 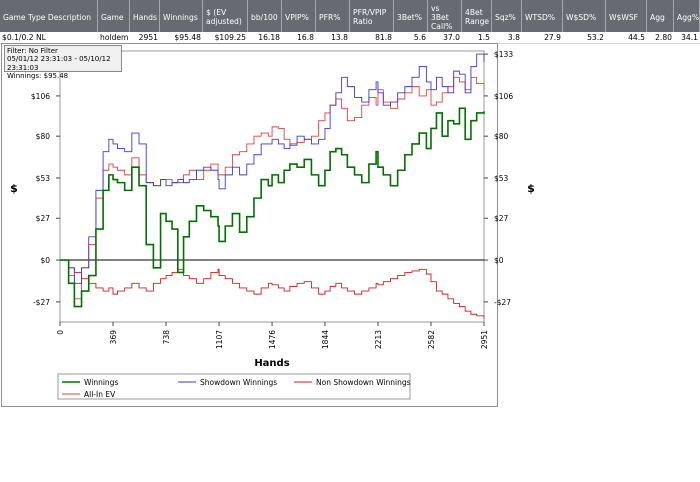 What do you see at coordinates (43, 178) in the screenshot?
I see `y-tick-label-left: $53` at bounding box center [43, 178].